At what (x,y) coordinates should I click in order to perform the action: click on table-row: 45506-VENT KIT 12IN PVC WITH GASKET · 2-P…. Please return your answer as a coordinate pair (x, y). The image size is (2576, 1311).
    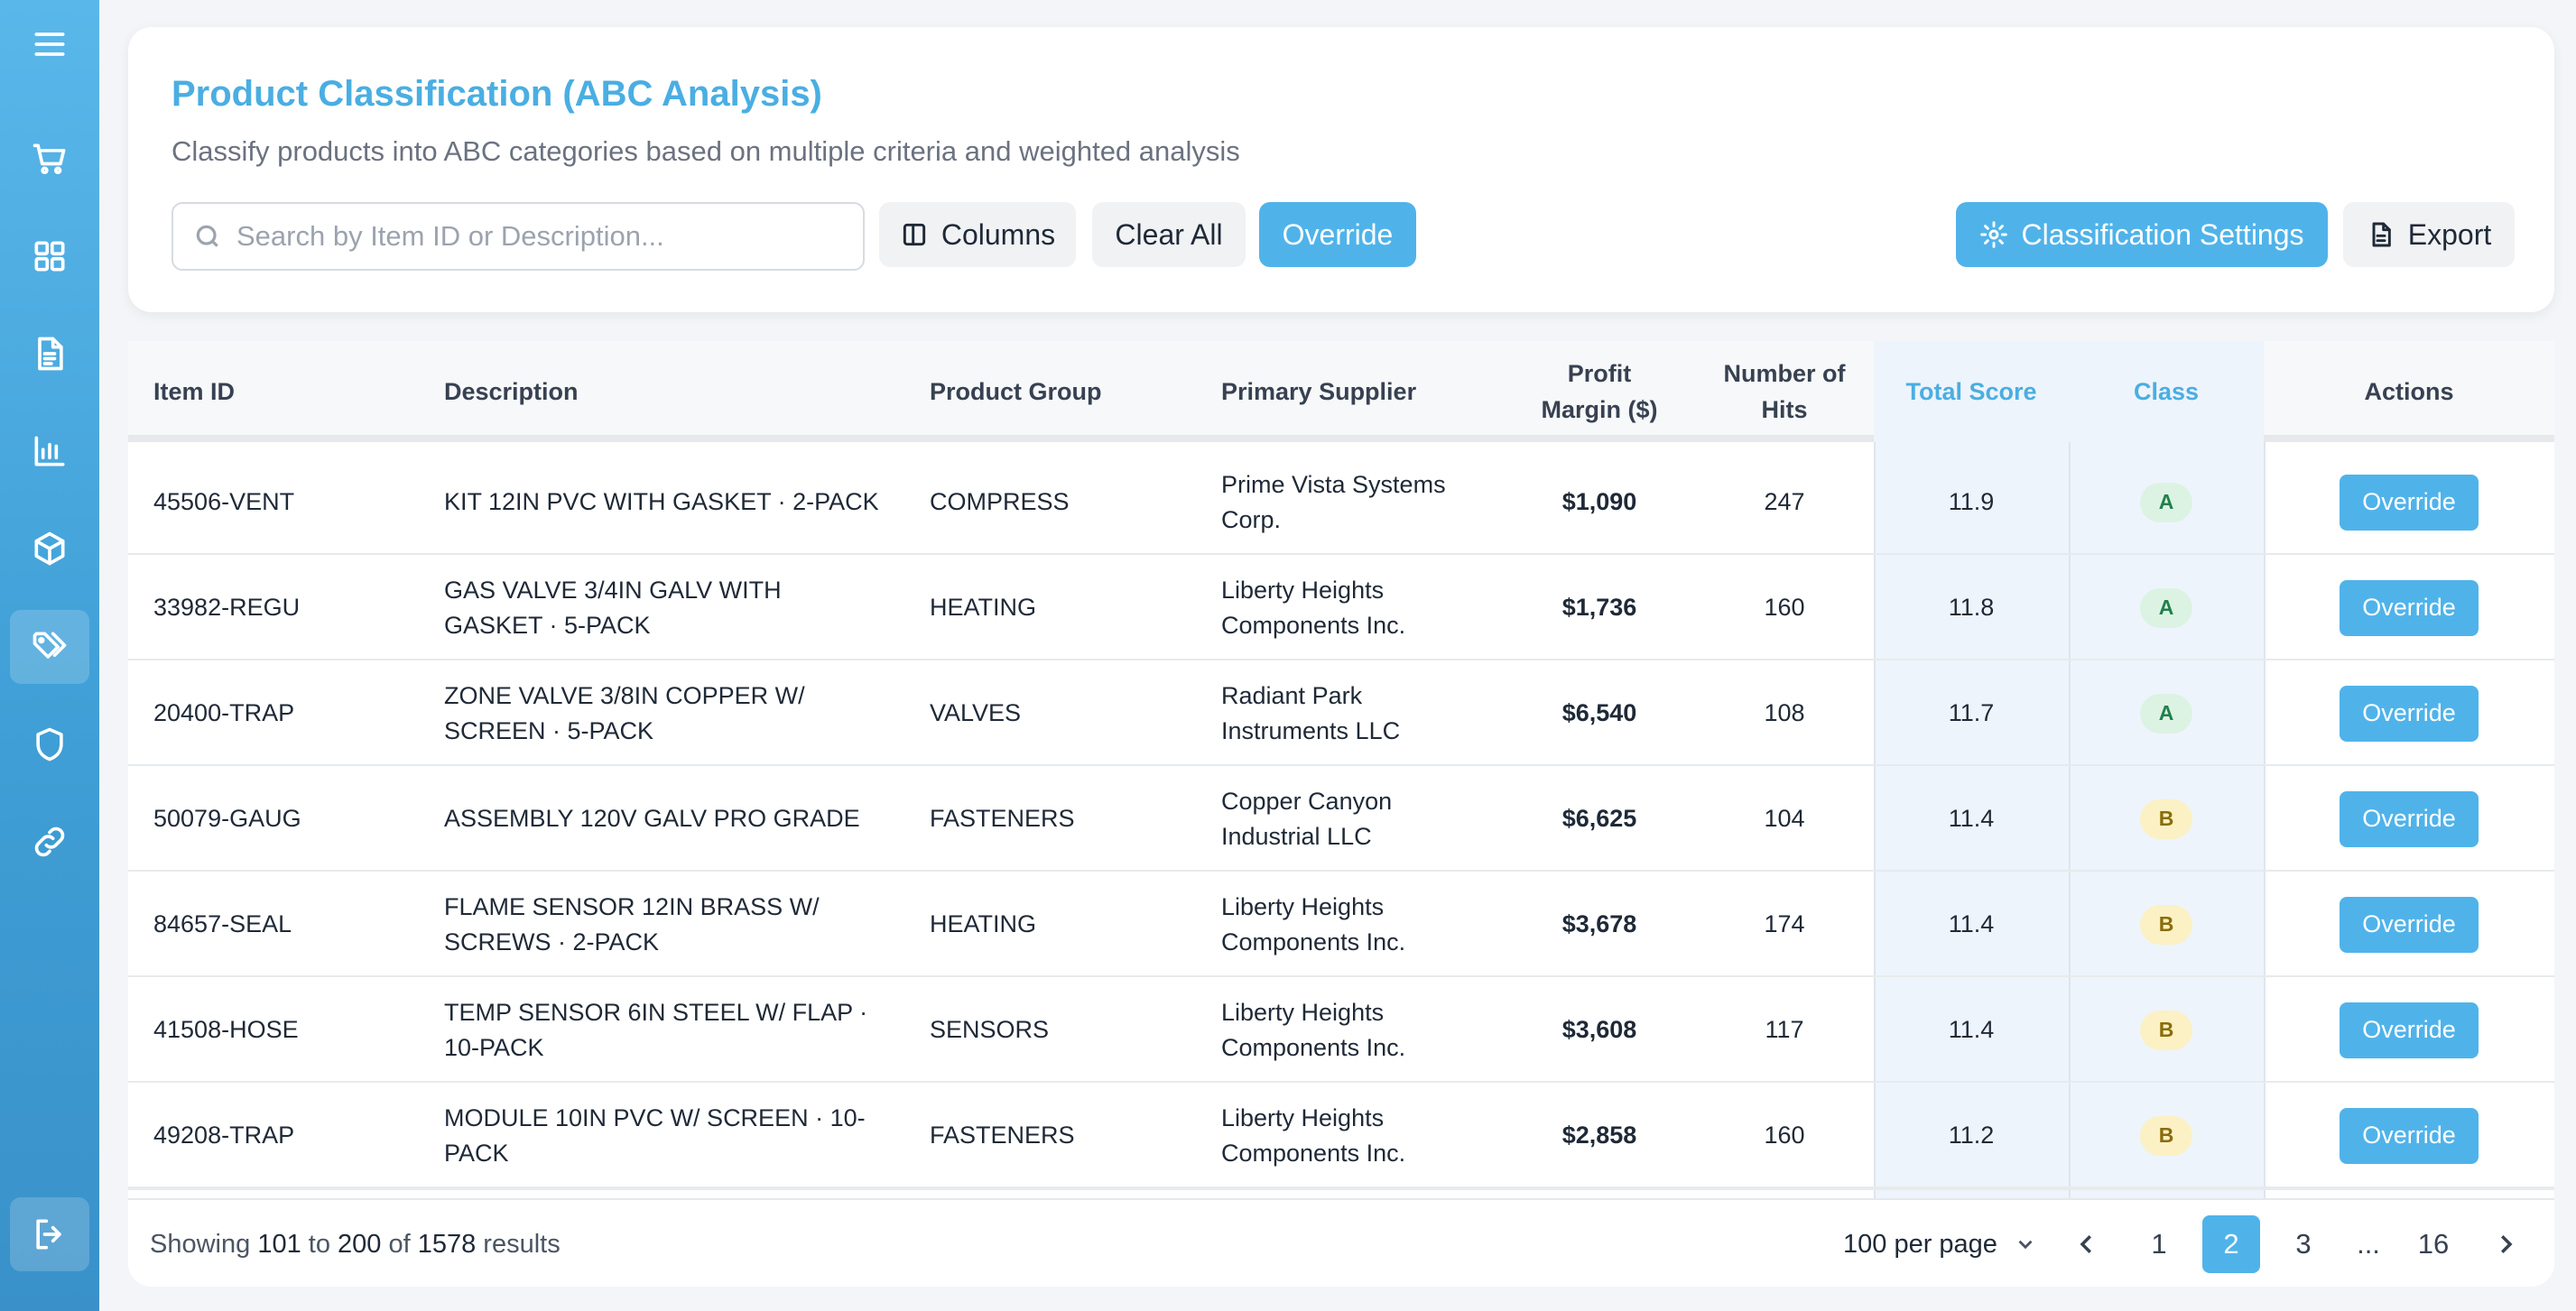
    Looking at the image, I should click on (1341, 502).